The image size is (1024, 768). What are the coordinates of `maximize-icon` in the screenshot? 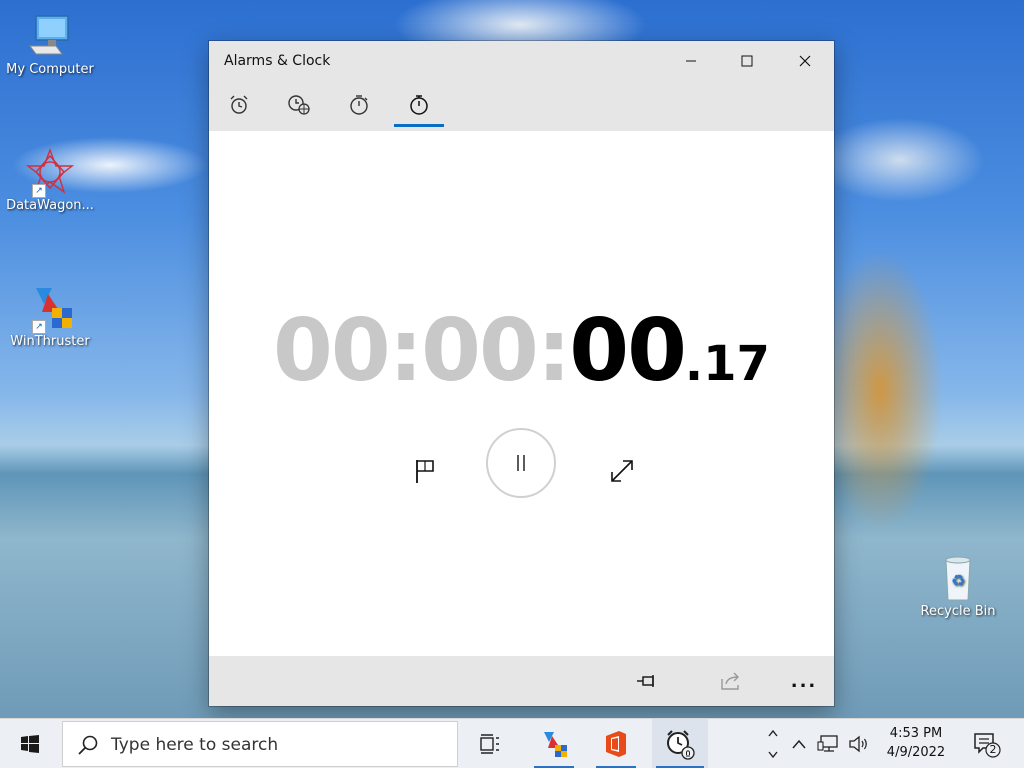 It's located at (747, 61).